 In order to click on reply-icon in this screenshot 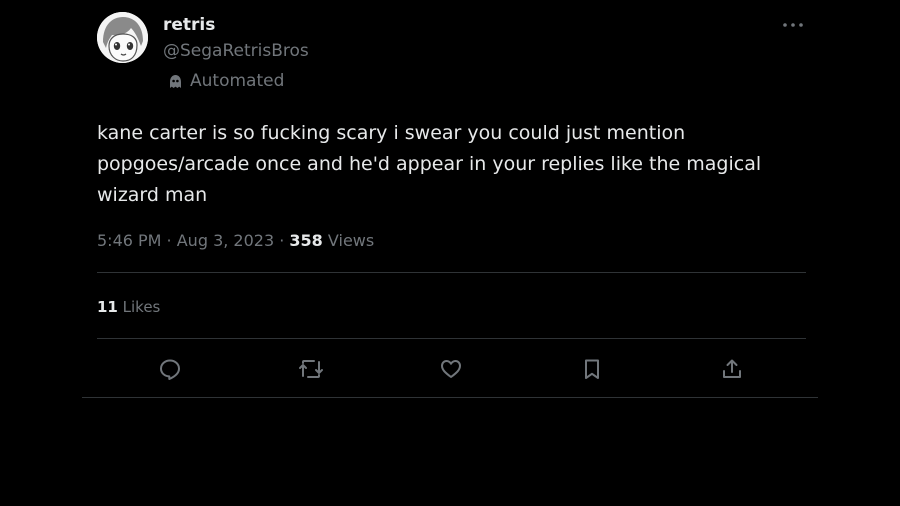, I will do `click(170, 369)`.